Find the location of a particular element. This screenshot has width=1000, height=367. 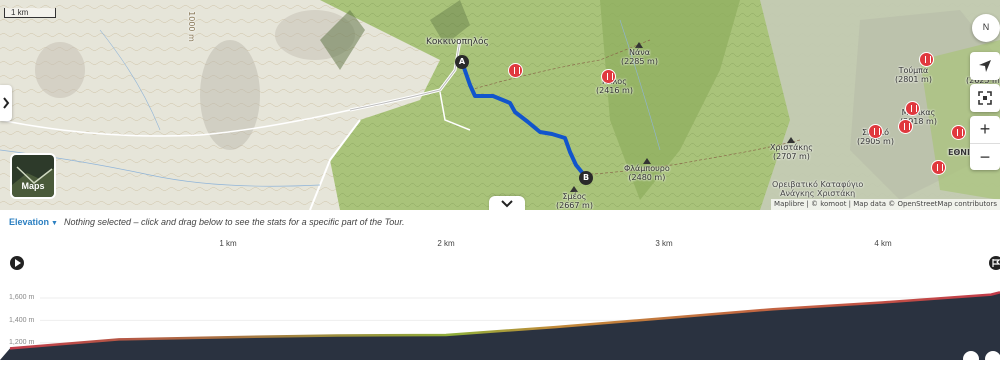

chevron-right-icon is located at coordinates (6, 103).